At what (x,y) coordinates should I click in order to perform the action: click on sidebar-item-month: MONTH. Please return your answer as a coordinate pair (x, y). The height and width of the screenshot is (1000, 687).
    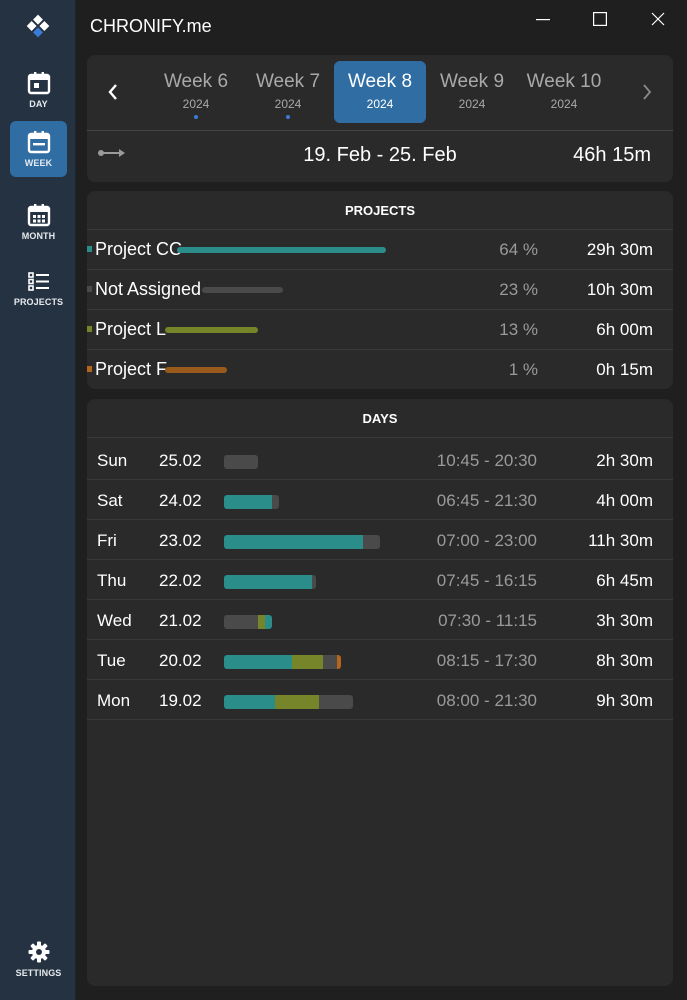
    Looking at the image, I should click on (38, 222).